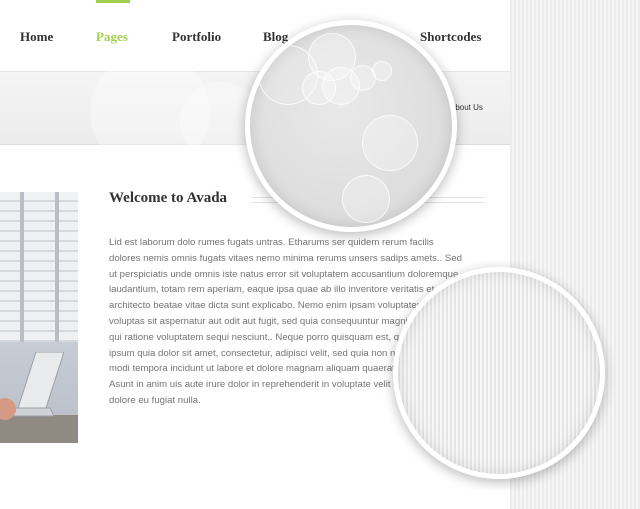 The width and height of the screenshot is (640, 509). What do you see at coordinates (39, 267) in the screenshot?
I see `photo-window-blinds` at bounding box center [39, 267].